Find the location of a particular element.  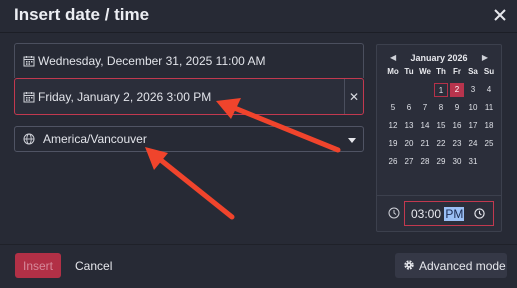

day-number: 2 is located at coordinates (457, 90).